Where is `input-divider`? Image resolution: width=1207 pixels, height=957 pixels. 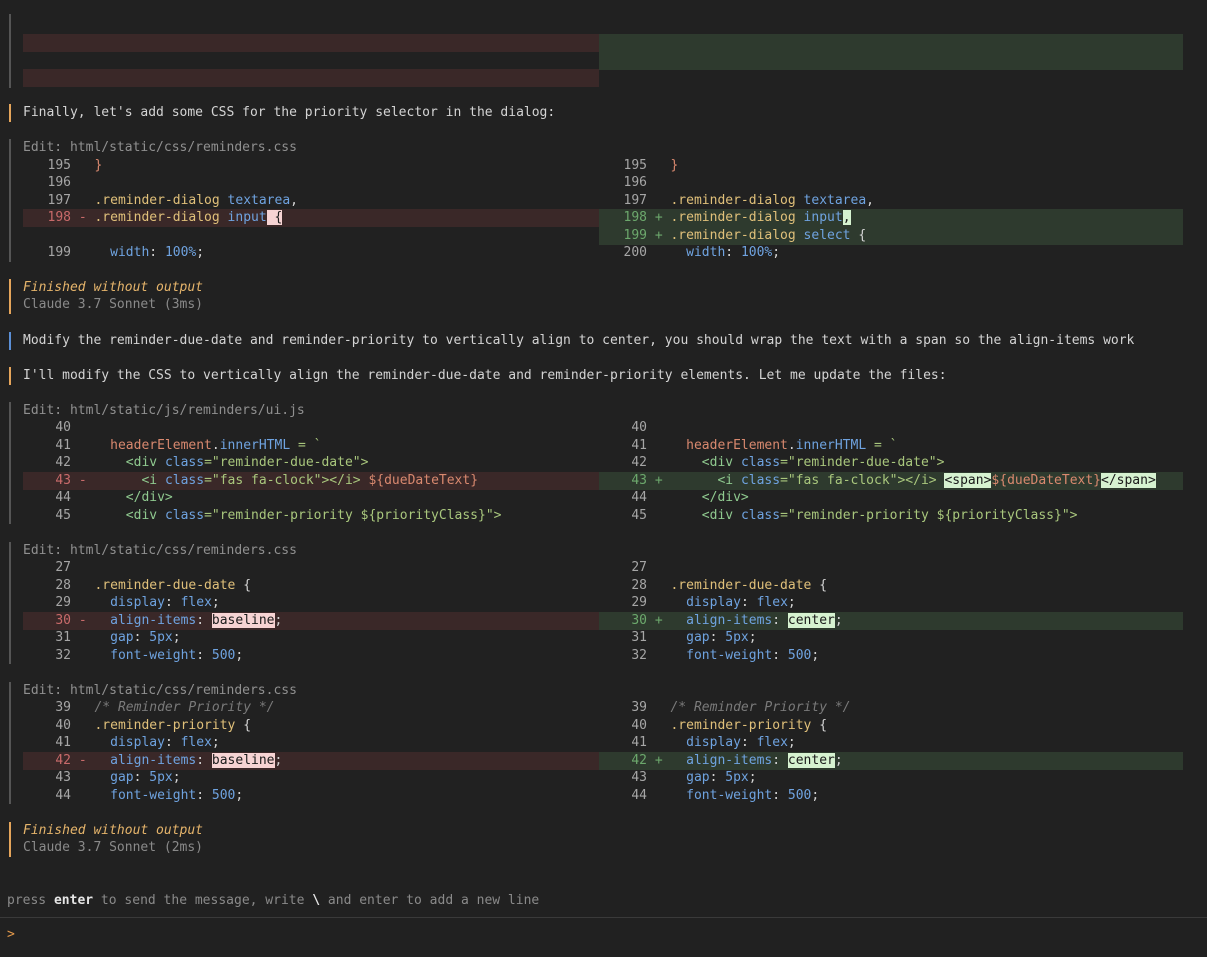
input-divider is located at coordinates (603, 917).